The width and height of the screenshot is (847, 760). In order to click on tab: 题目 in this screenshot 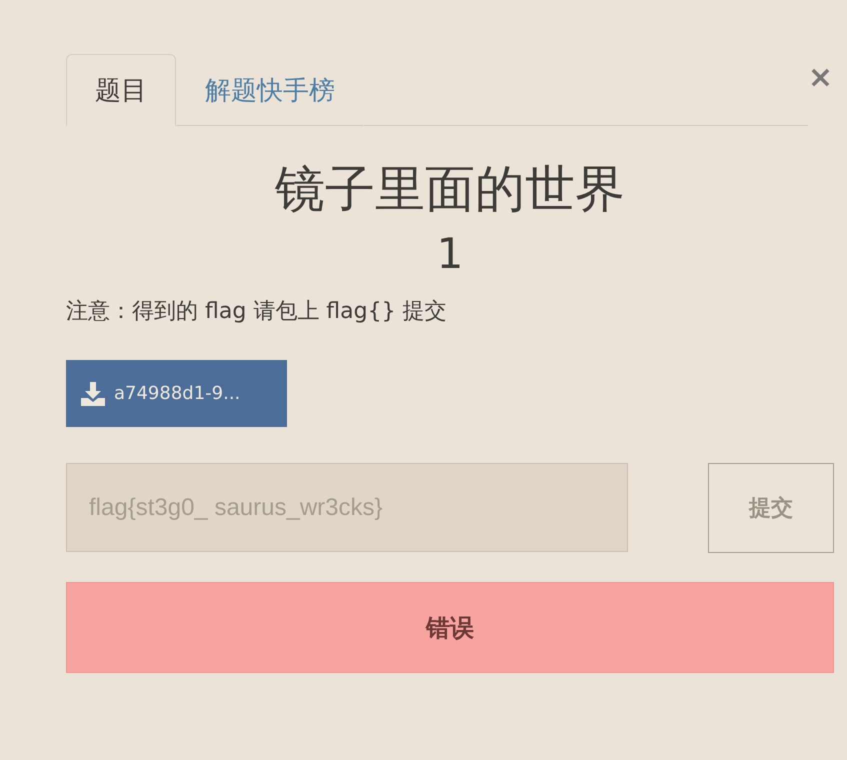, I will do `click(121, 90)`.